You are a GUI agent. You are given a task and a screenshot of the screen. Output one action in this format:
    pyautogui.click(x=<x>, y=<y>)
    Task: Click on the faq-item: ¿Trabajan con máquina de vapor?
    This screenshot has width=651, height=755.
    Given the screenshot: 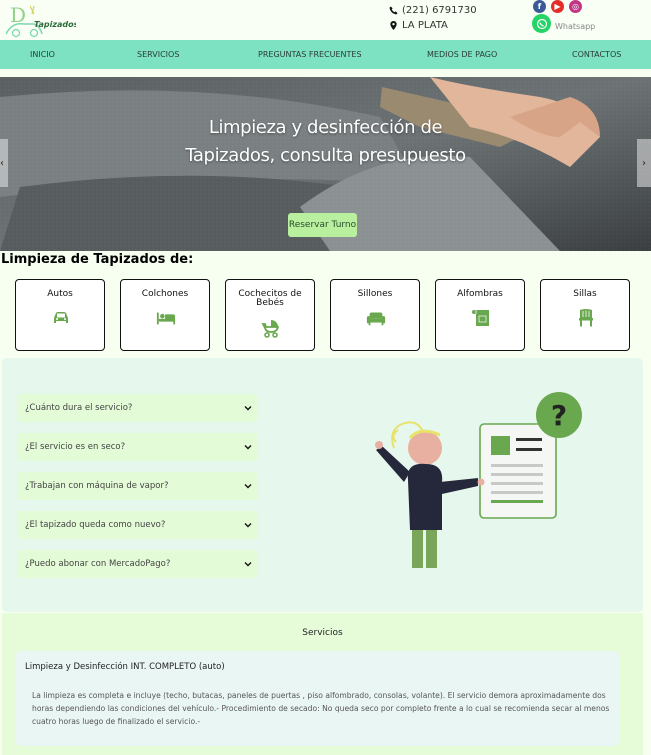 What is the action you would take?
    pyautogui.click(x=137, y=486)
    